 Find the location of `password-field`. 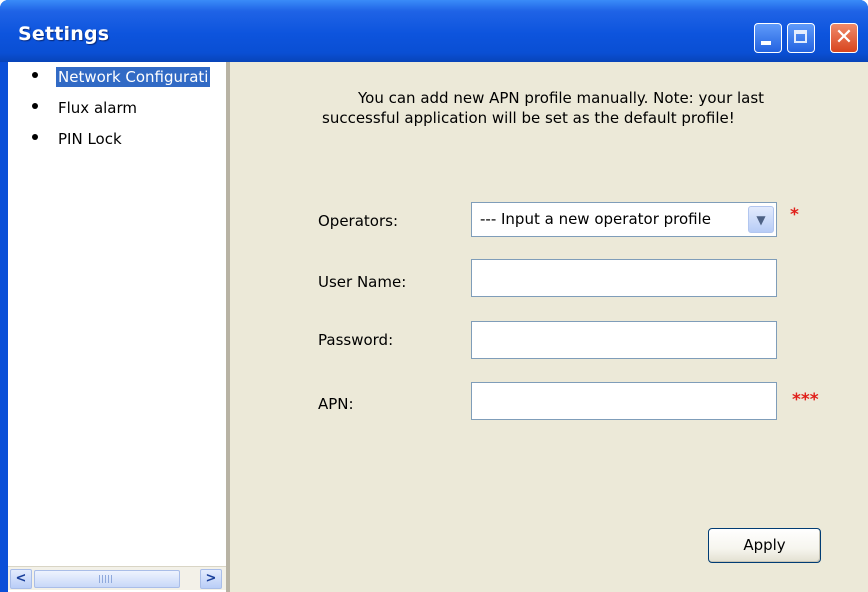

password-field is located at coordinates (624, 340).